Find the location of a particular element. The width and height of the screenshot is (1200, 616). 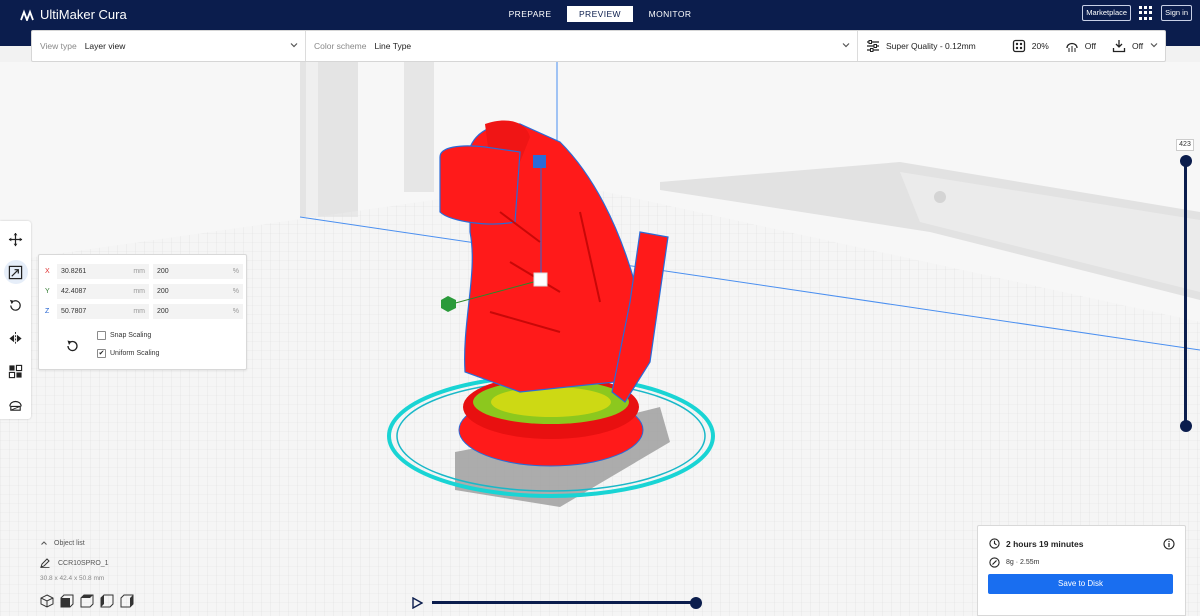

adhesion-value: Off is located at coordinates (1137, 46).